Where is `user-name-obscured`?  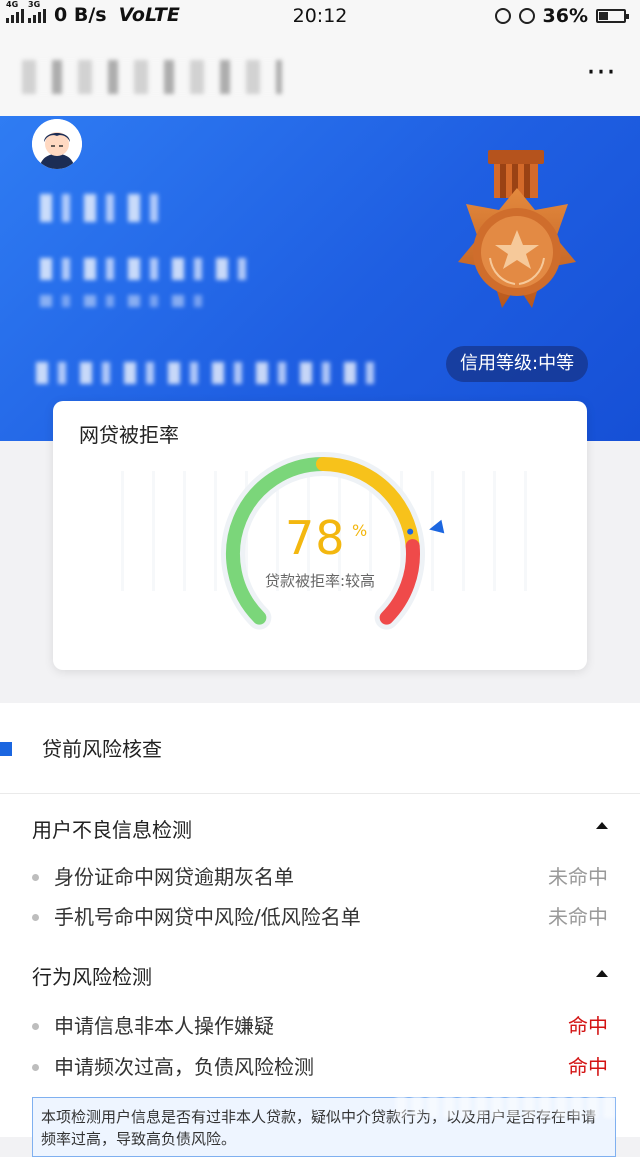
user-name-obscured is located at coordinates (105, 208).